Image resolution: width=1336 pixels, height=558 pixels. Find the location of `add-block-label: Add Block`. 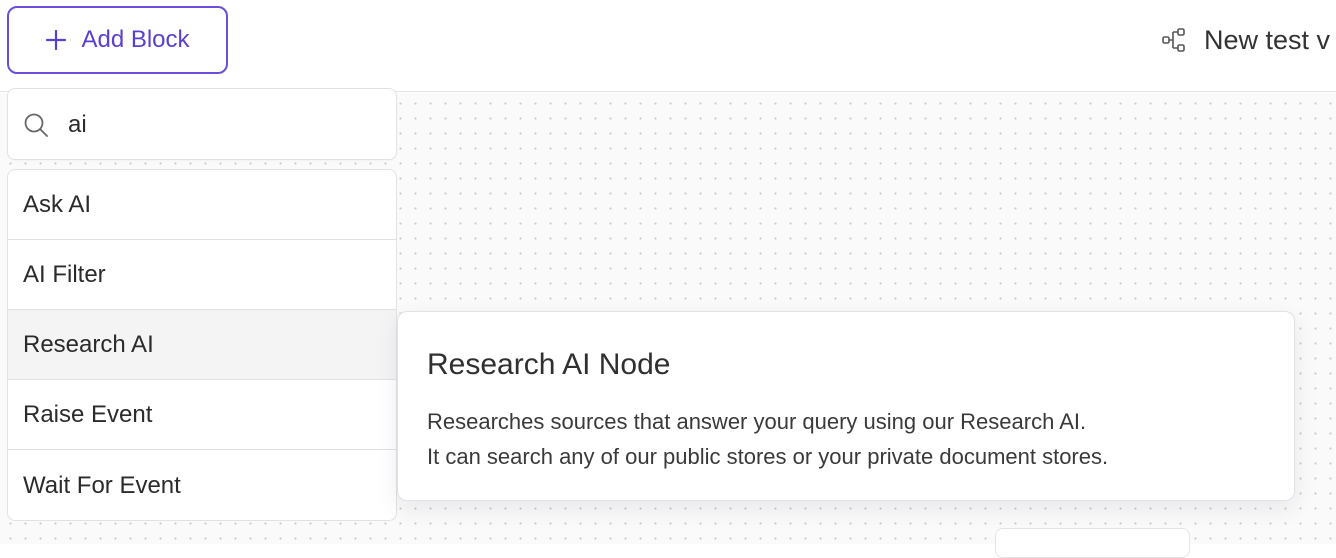

add-block-label: Add Block is located at coordinates (135, 39).